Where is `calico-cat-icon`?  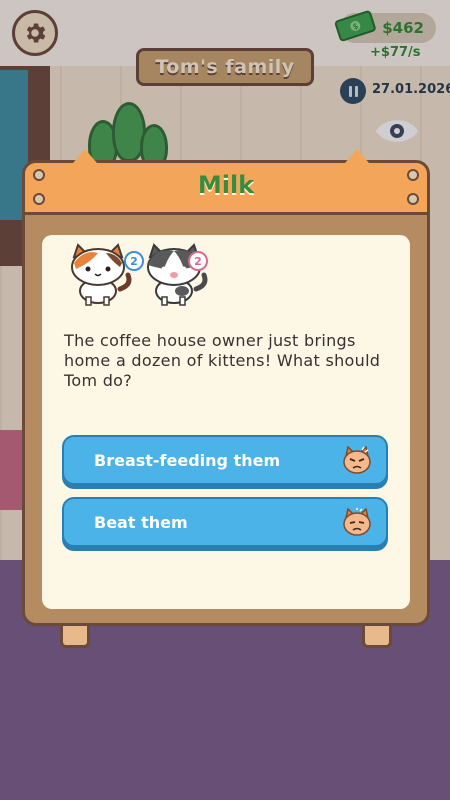 calico-cat-icon is located at coordinates (101, 274).